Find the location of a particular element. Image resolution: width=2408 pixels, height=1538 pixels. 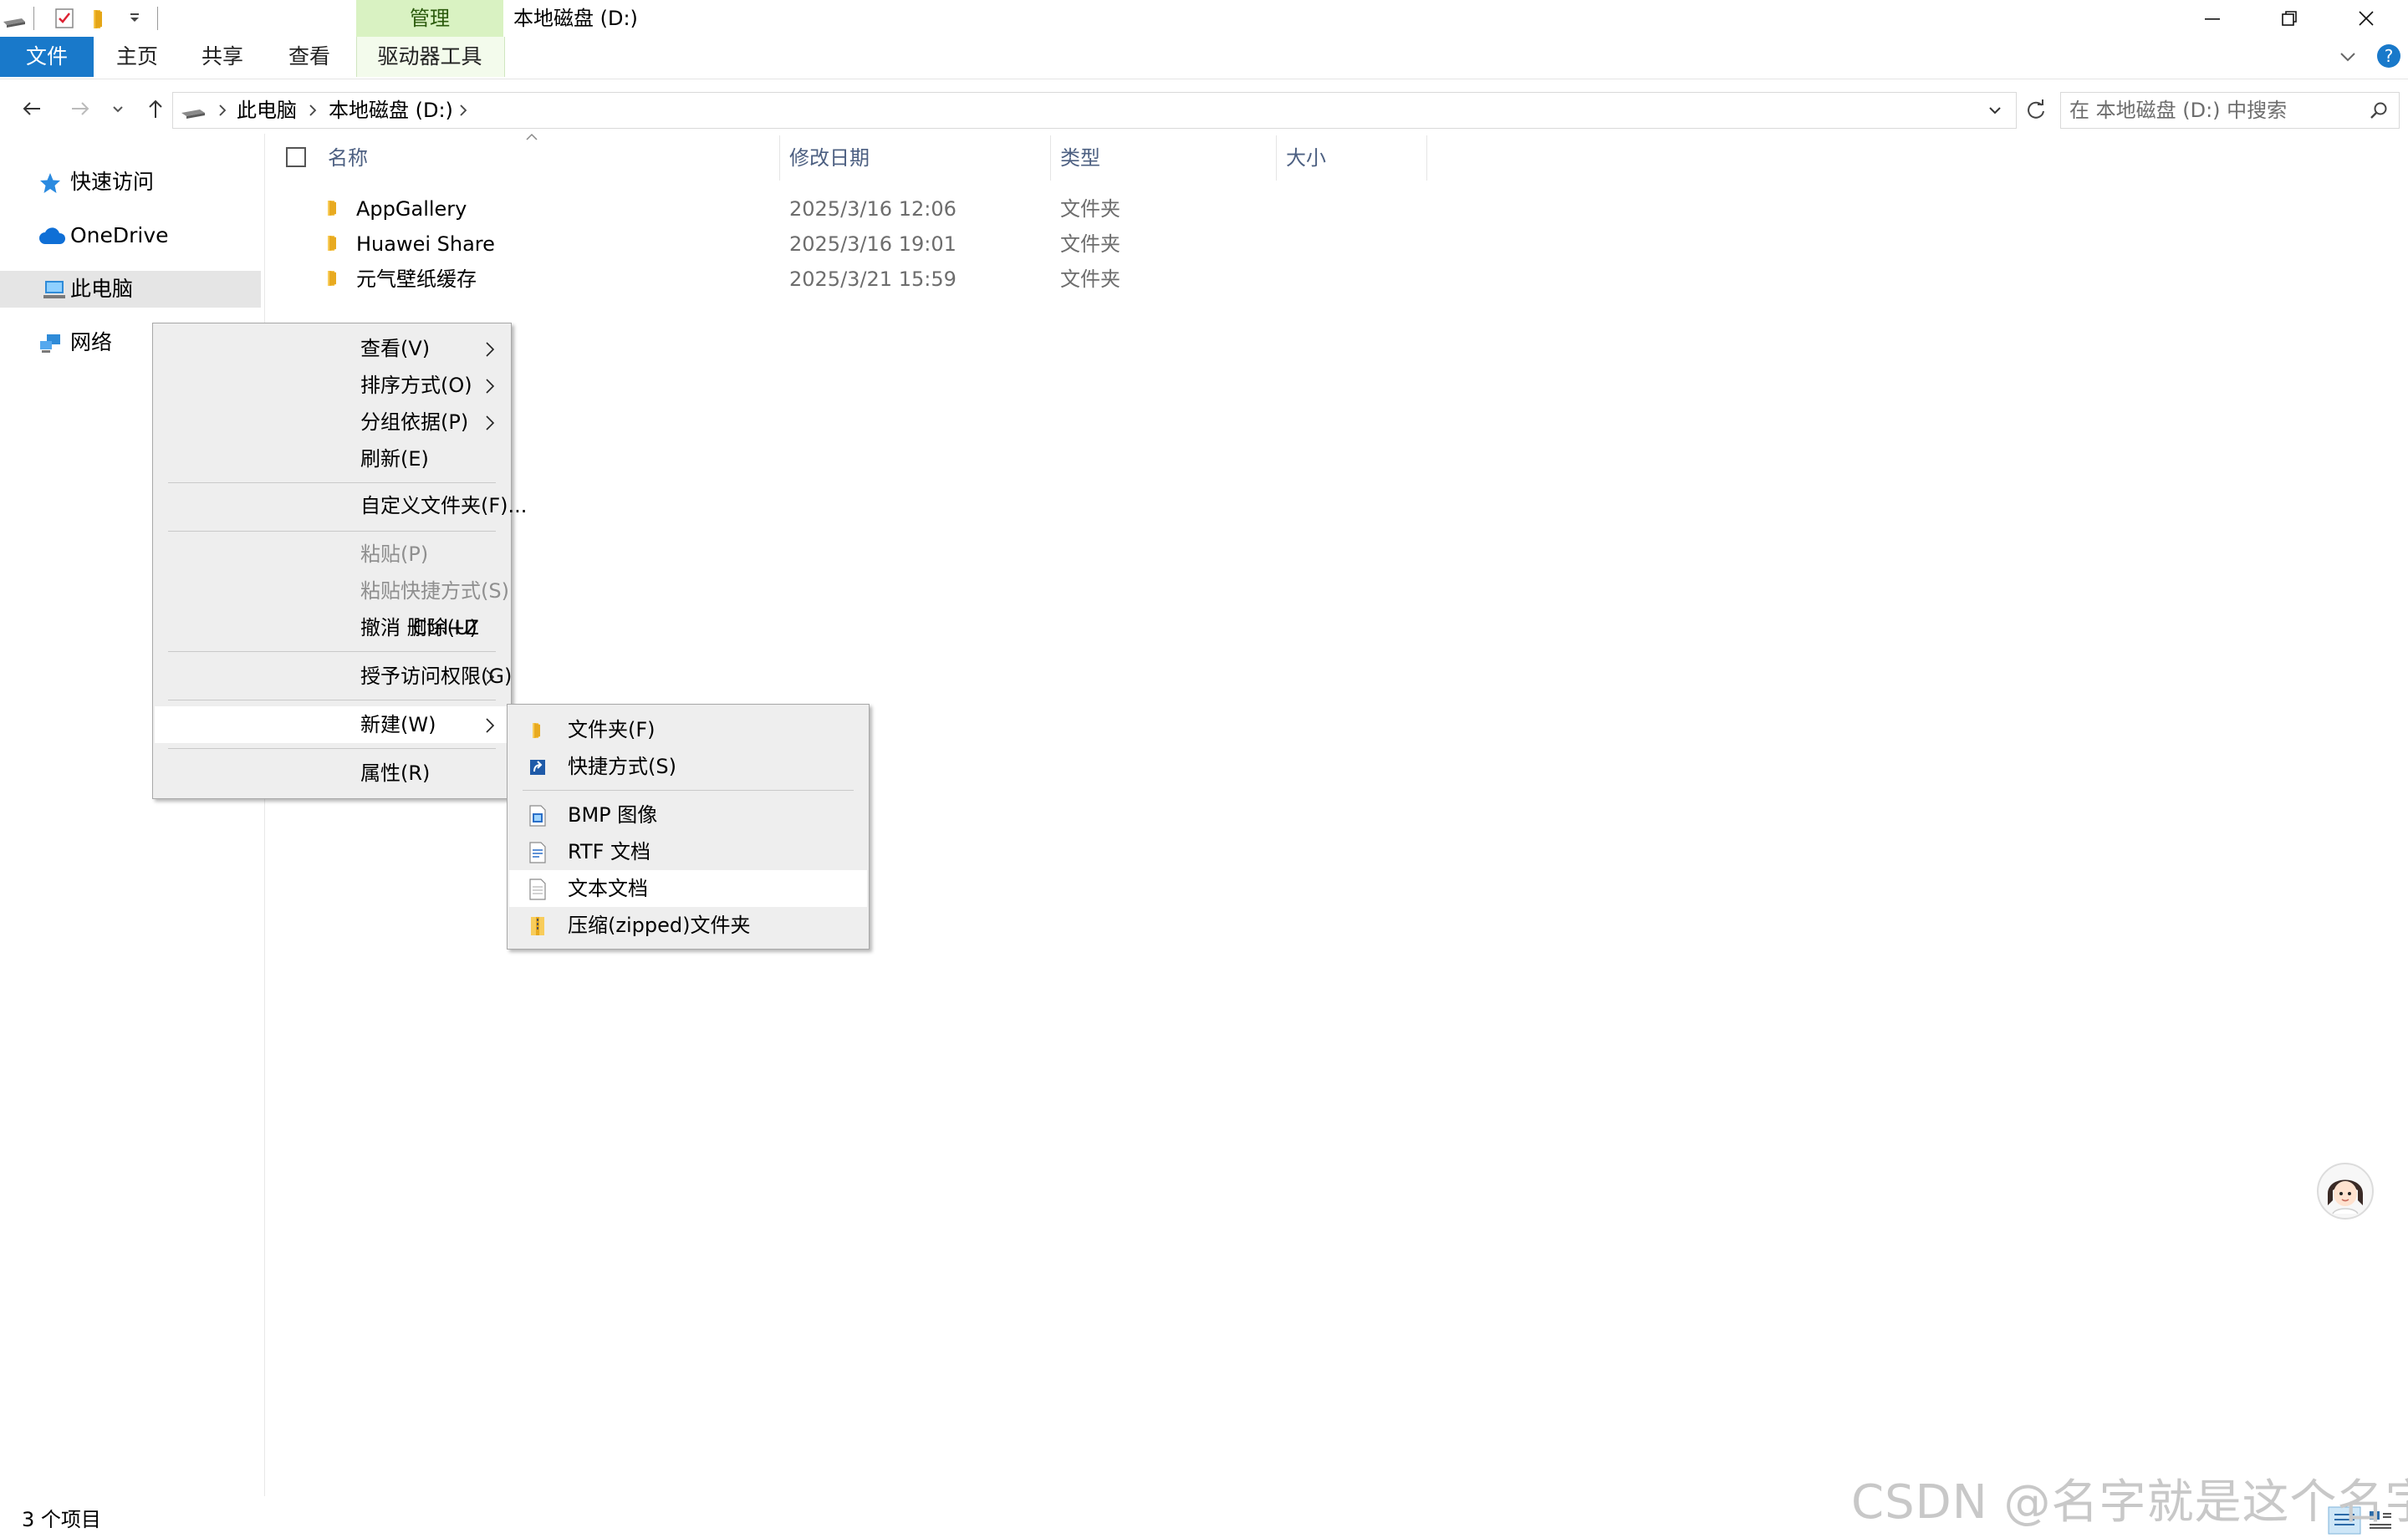

bmp-file-icon is located at coordinates (538, 816).